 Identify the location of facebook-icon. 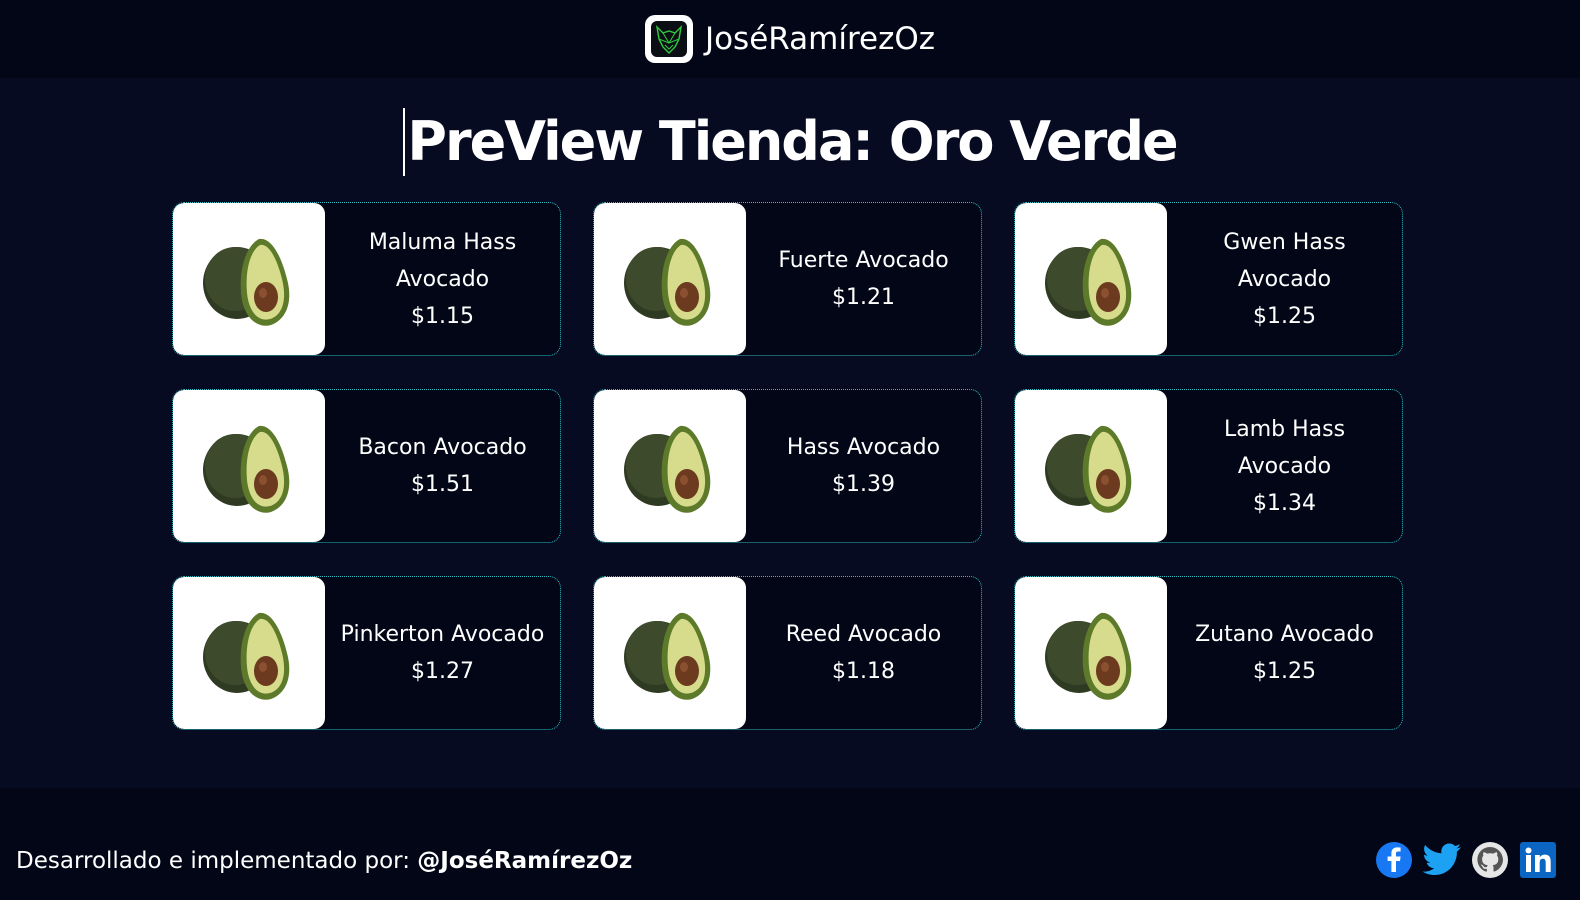
(1394, 860).